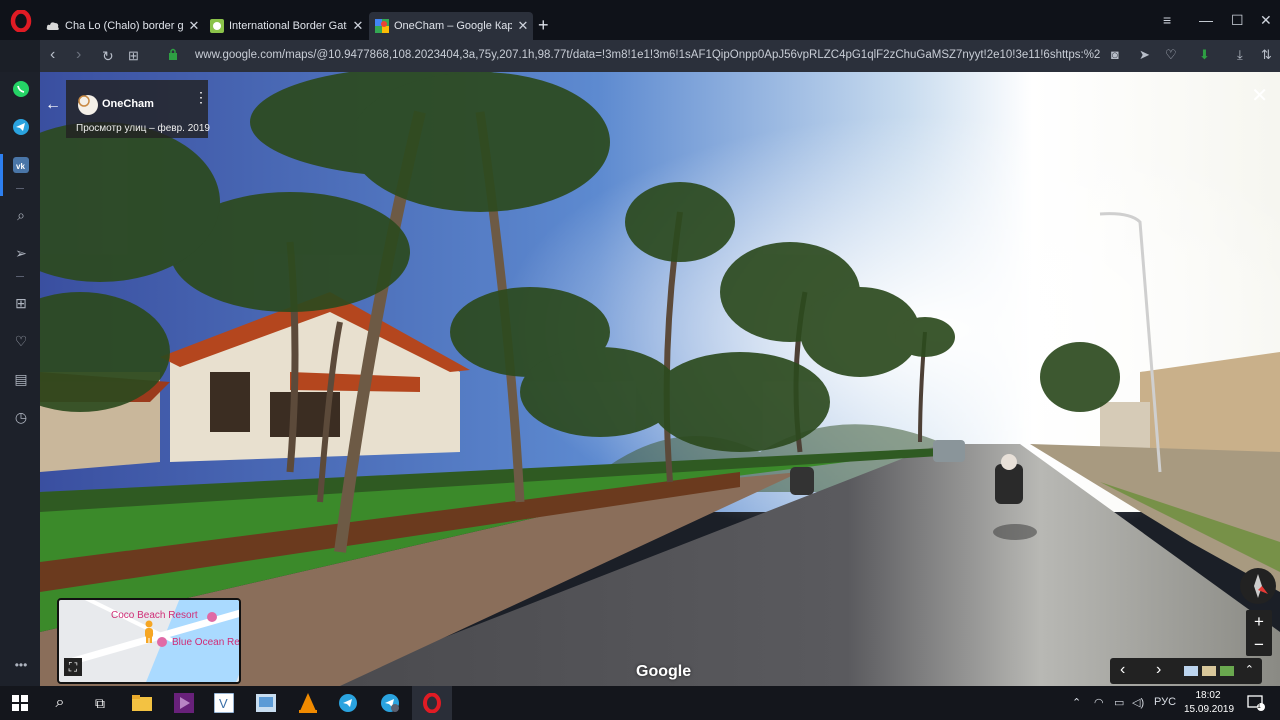 The image size is (1280, 720). What do you see at coordinates (53, 105) in the screenshot?
I see `back-arrow-icon: ←` at bounding box center [53, 105].